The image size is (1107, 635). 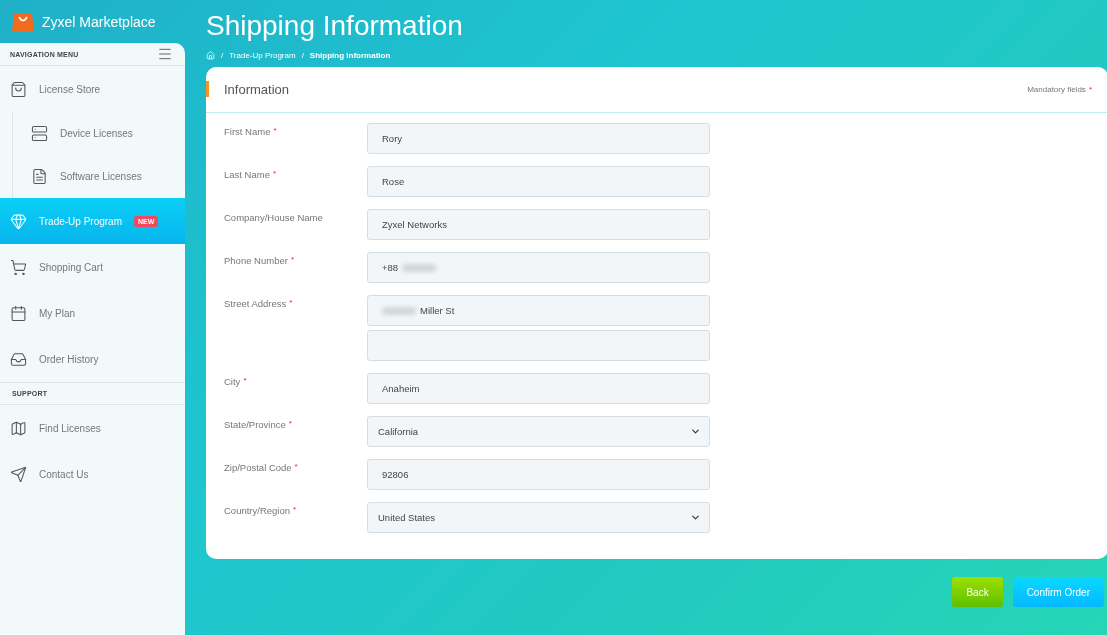 I want to click on nav-item: Shopping Cart, so click(x=92, y=267).